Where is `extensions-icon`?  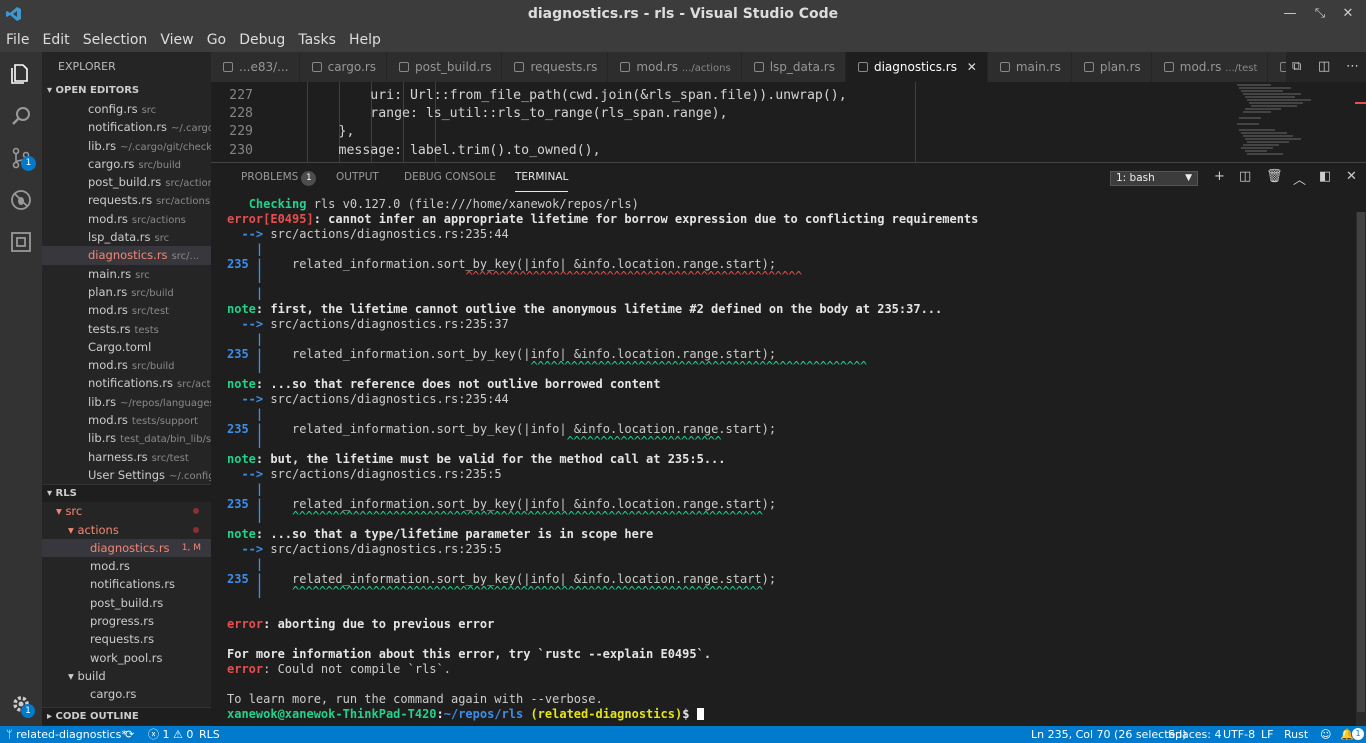 extensions-icon is located at coordinates (21, 242).